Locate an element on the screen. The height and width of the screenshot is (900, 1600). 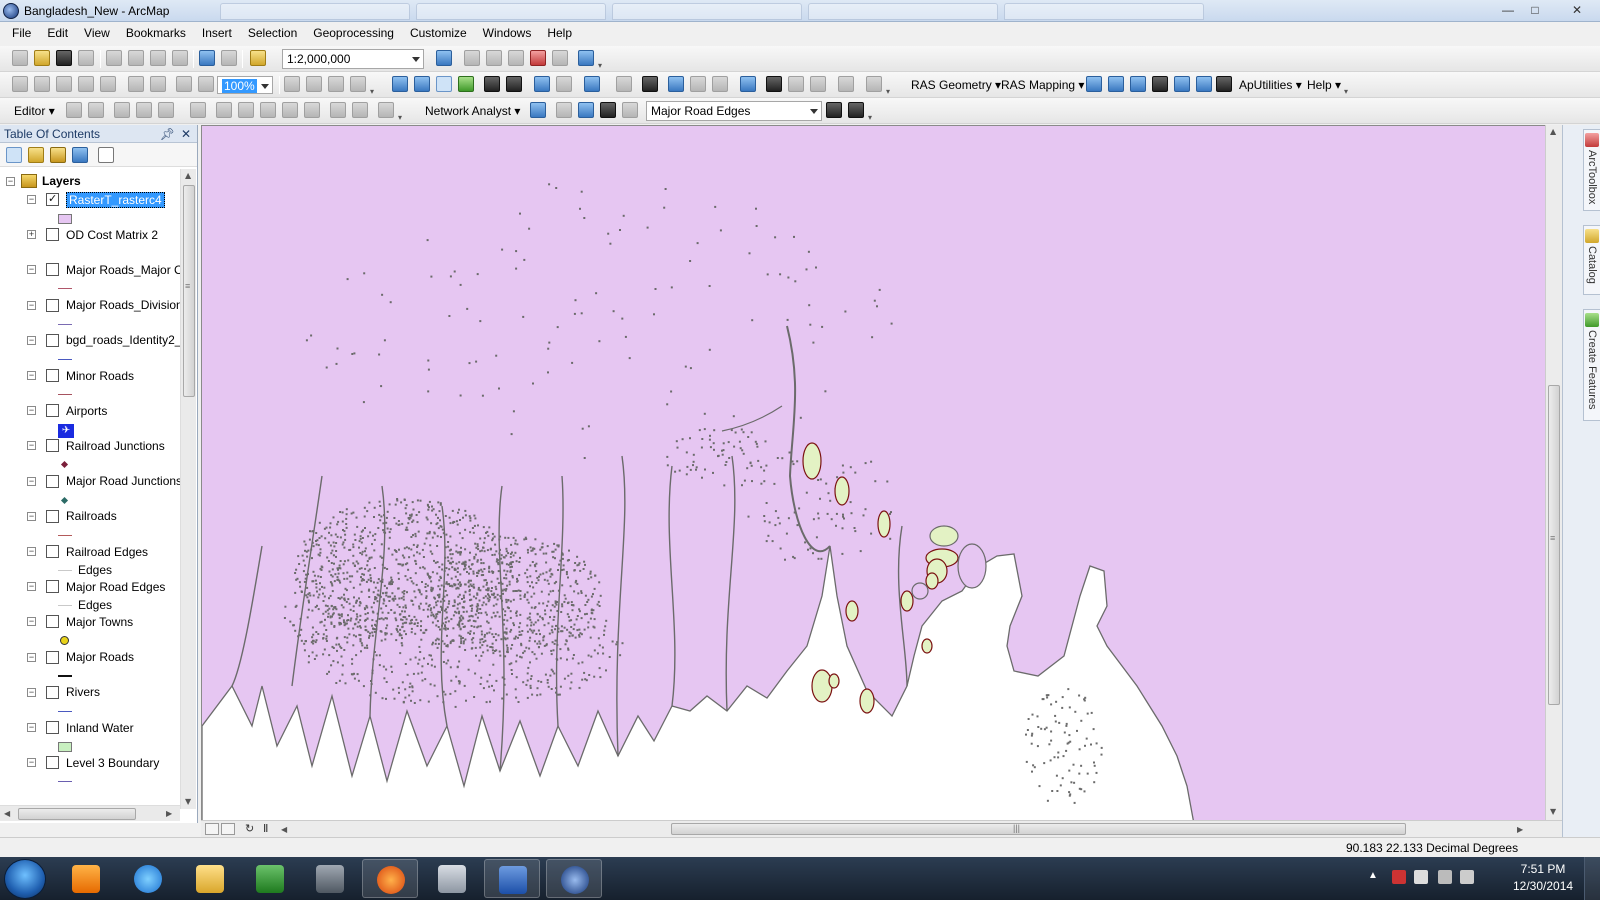
menu-view: View is located at coordinates (97, 33).